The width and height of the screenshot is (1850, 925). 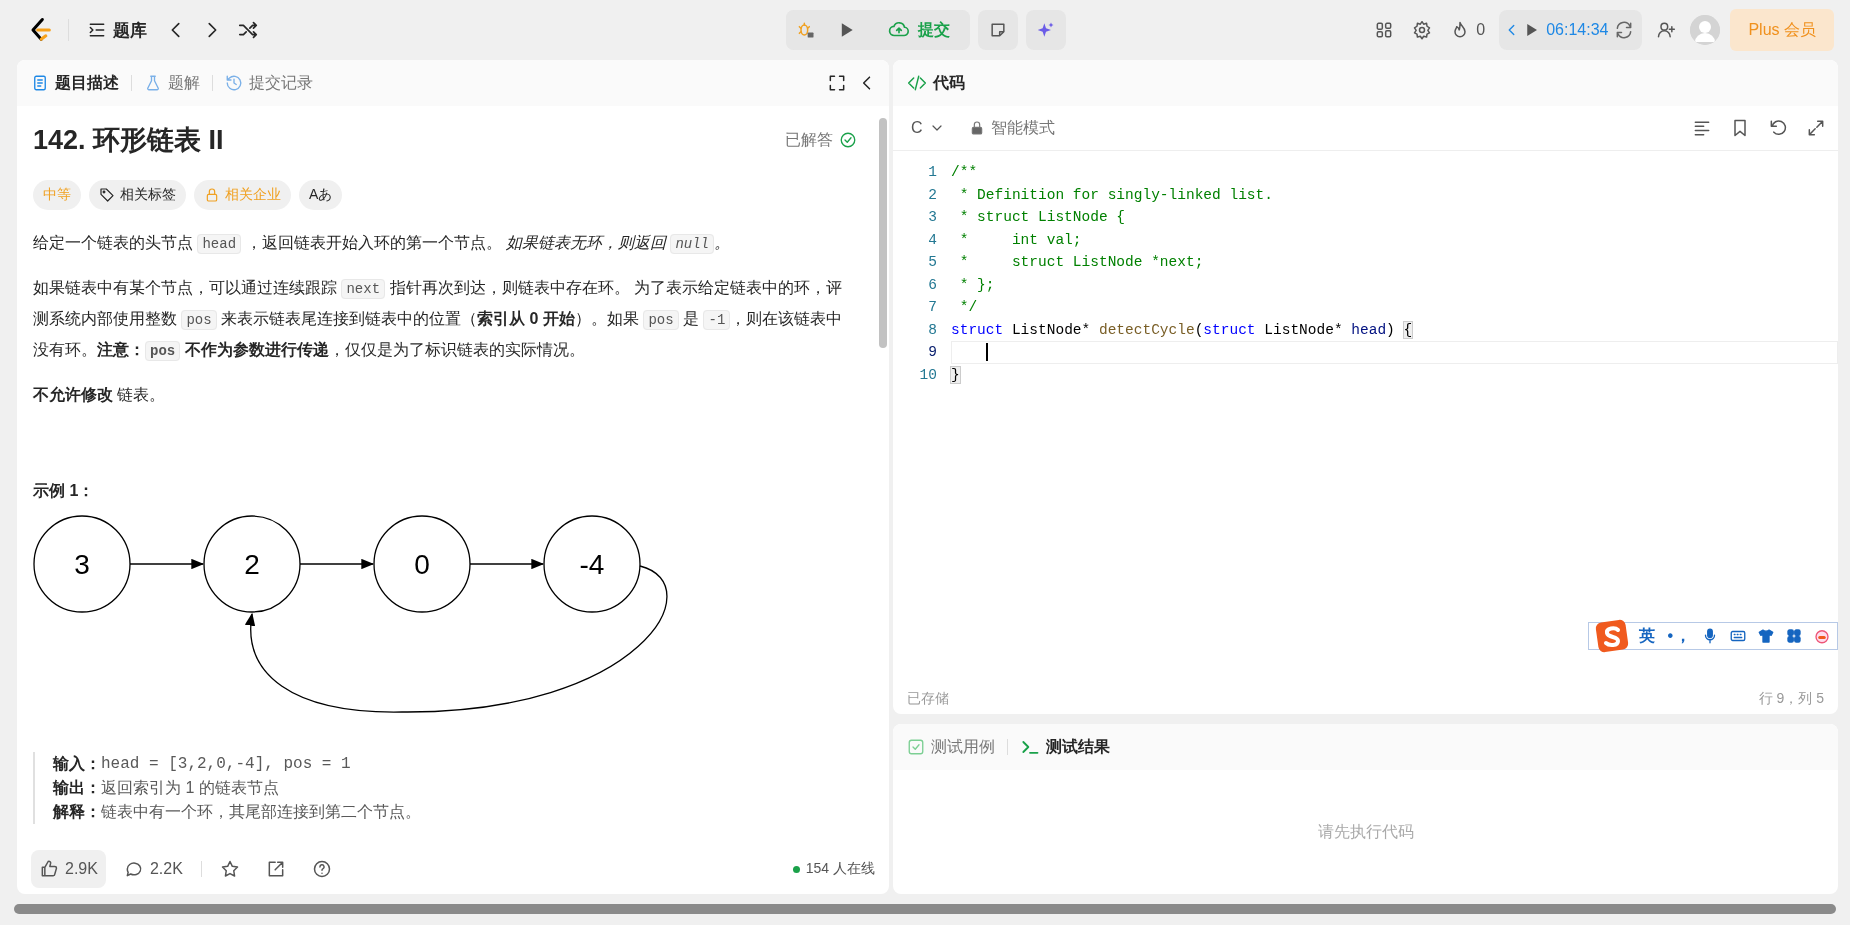 I want to click on ime-language: 英, so click(x=1647, y=636).